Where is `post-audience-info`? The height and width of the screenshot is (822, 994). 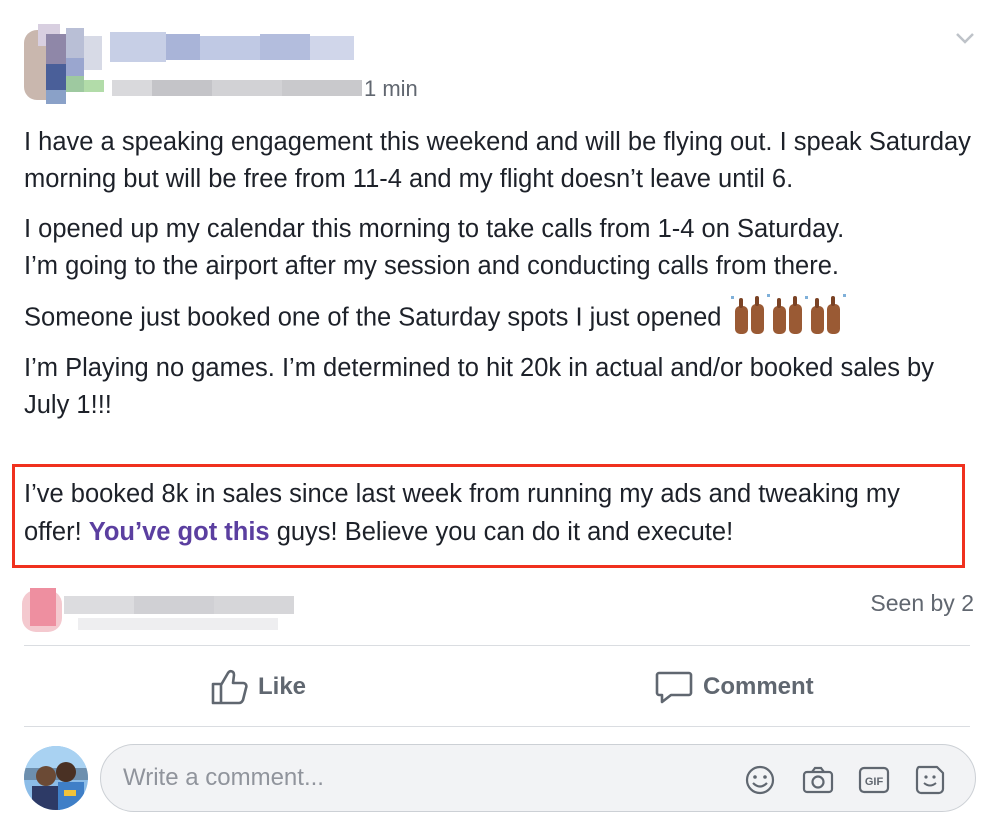 post-audience-info is located at coordinates (237, 88).